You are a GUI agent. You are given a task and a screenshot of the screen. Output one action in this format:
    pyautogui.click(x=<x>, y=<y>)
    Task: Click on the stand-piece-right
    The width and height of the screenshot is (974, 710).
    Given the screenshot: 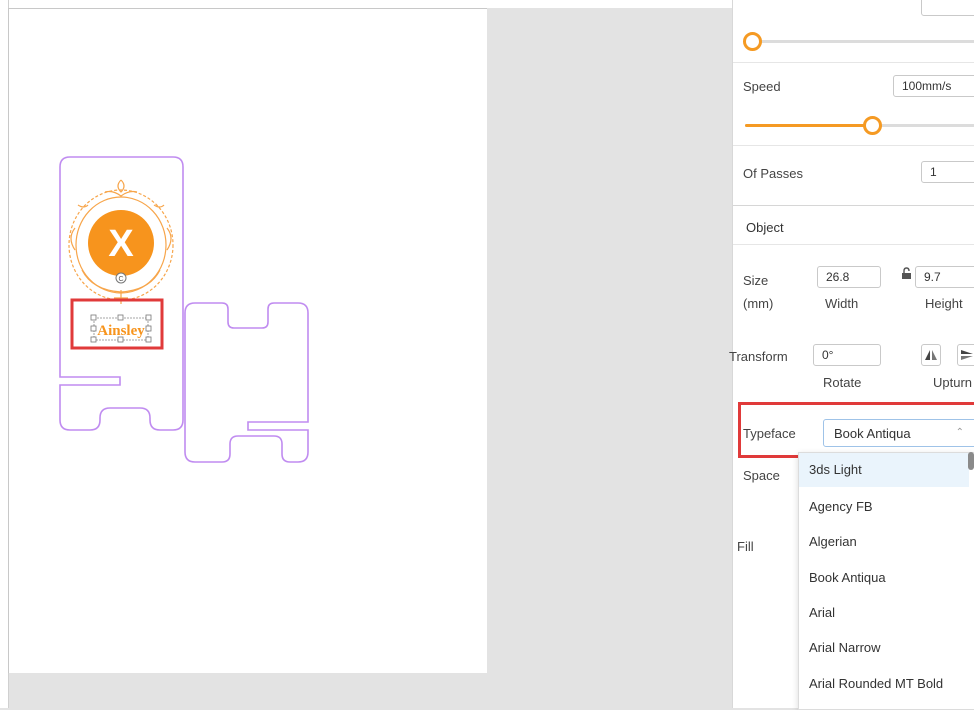 What is the action you would take?
    pyautogui.click(x=246, y=382)
    